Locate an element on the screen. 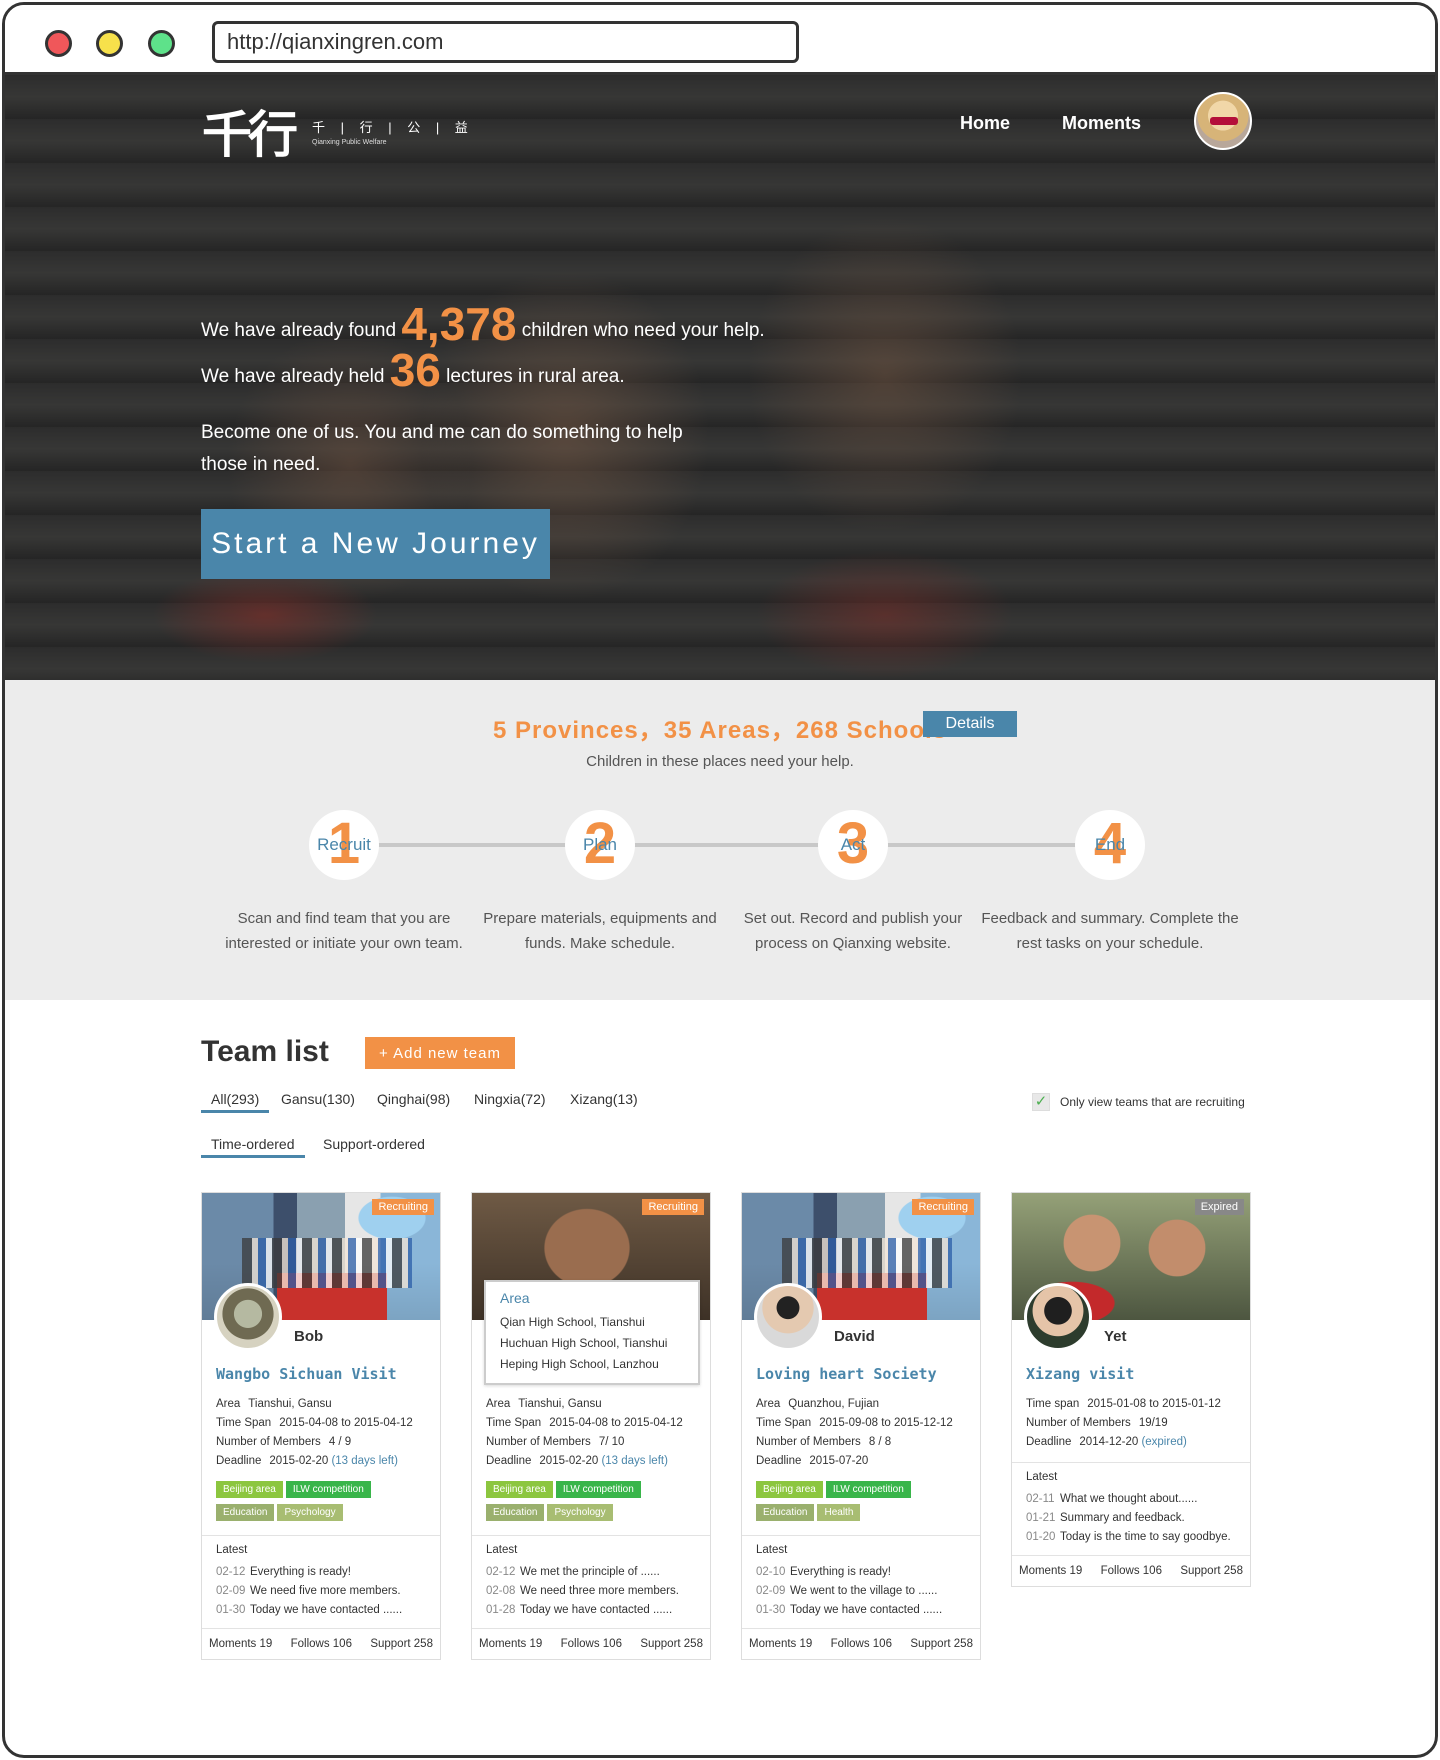  update-date: 02-09 is located at coordinates (231, 1591).